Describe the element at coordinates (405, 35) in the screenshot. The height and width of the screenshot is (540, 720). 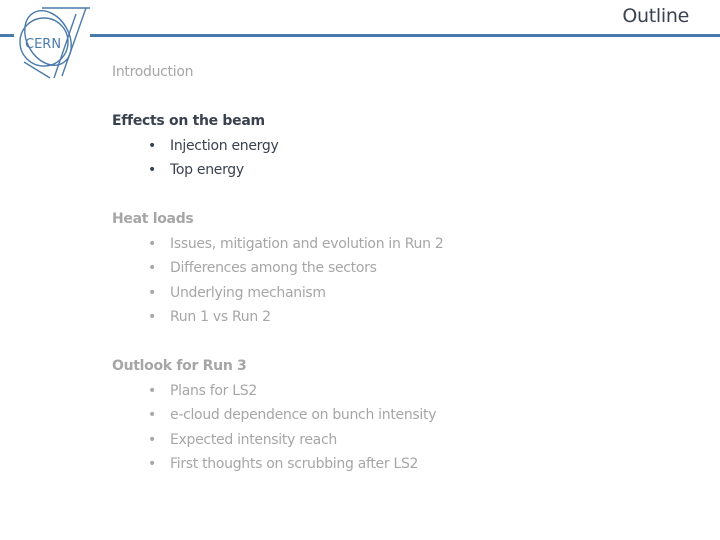
I see `header-rule-right` at that location.